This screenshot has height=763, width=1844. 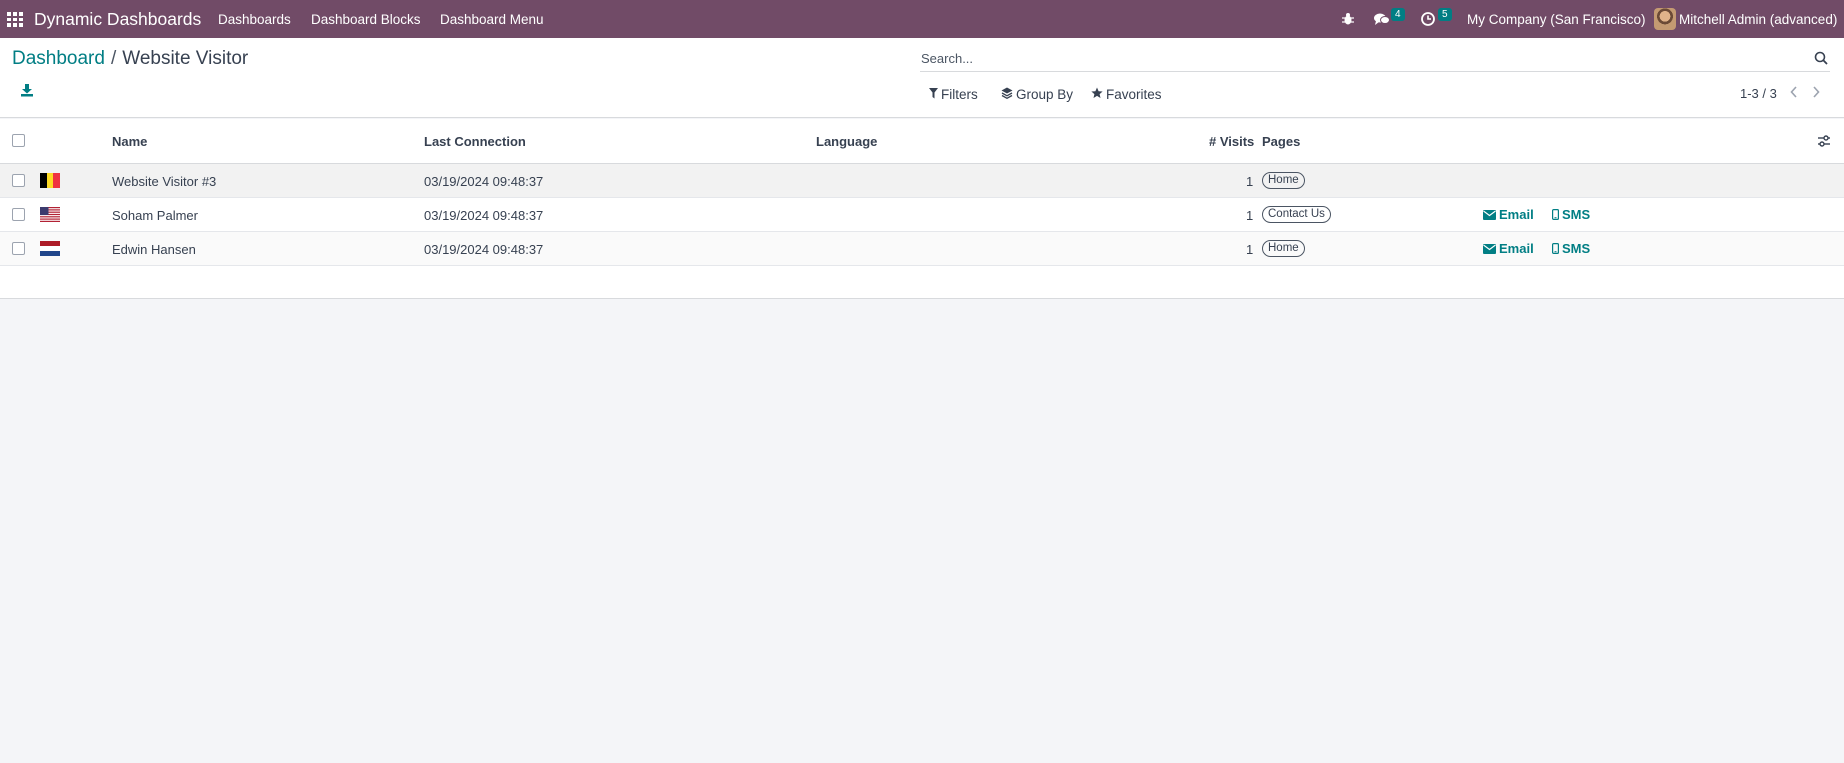 What do you see at coordinates (155, 215) in the screenshot?
I see `visitor-name: Soham Palmer` at bounding box center [155, 215].